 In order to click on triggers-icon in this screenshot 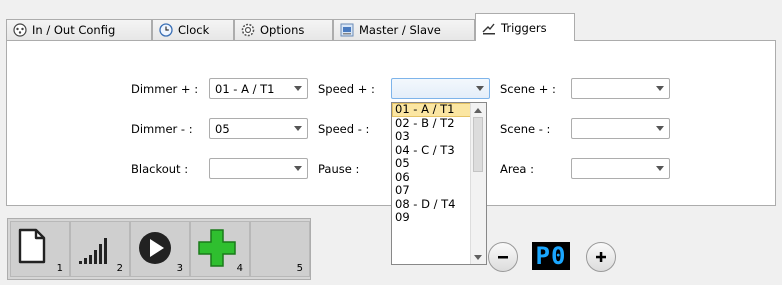, I will do `click(489, 28)`.